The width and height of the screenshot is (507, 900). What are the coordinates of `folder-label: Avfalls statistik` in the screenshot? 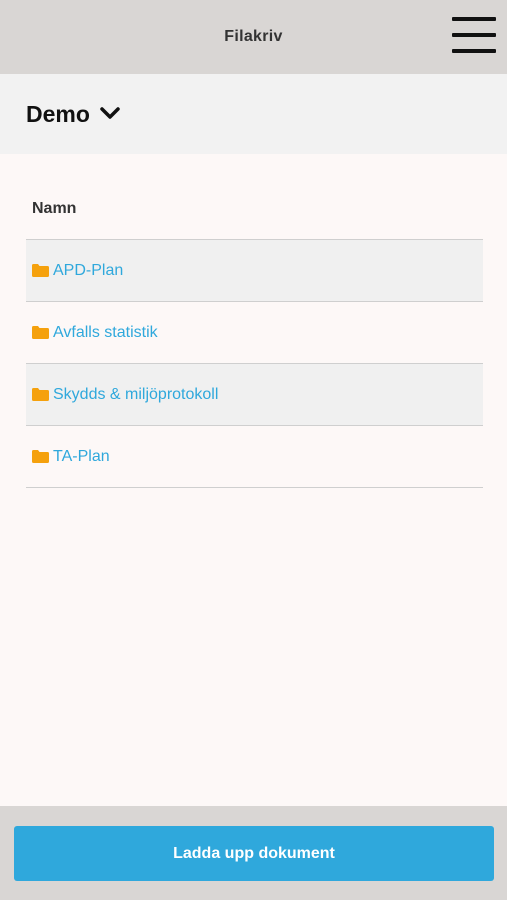 It's located at (105, 332).